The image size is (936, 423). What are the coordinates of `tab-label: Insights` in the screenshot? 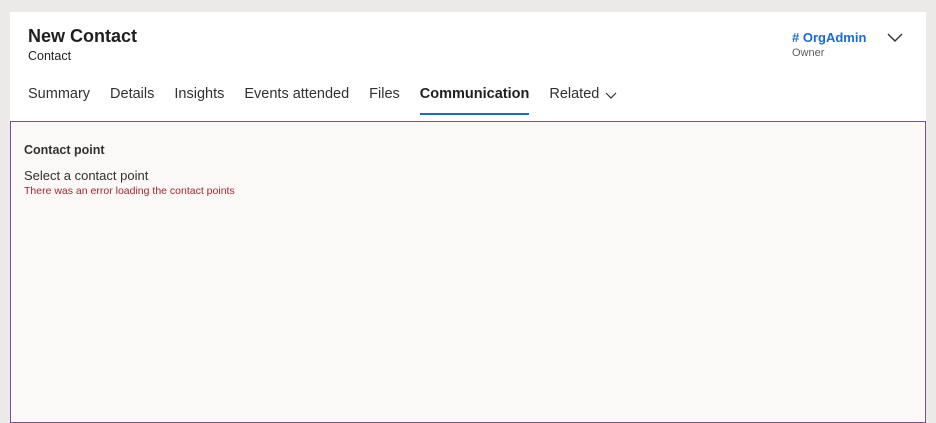 It's located at (199, 94).